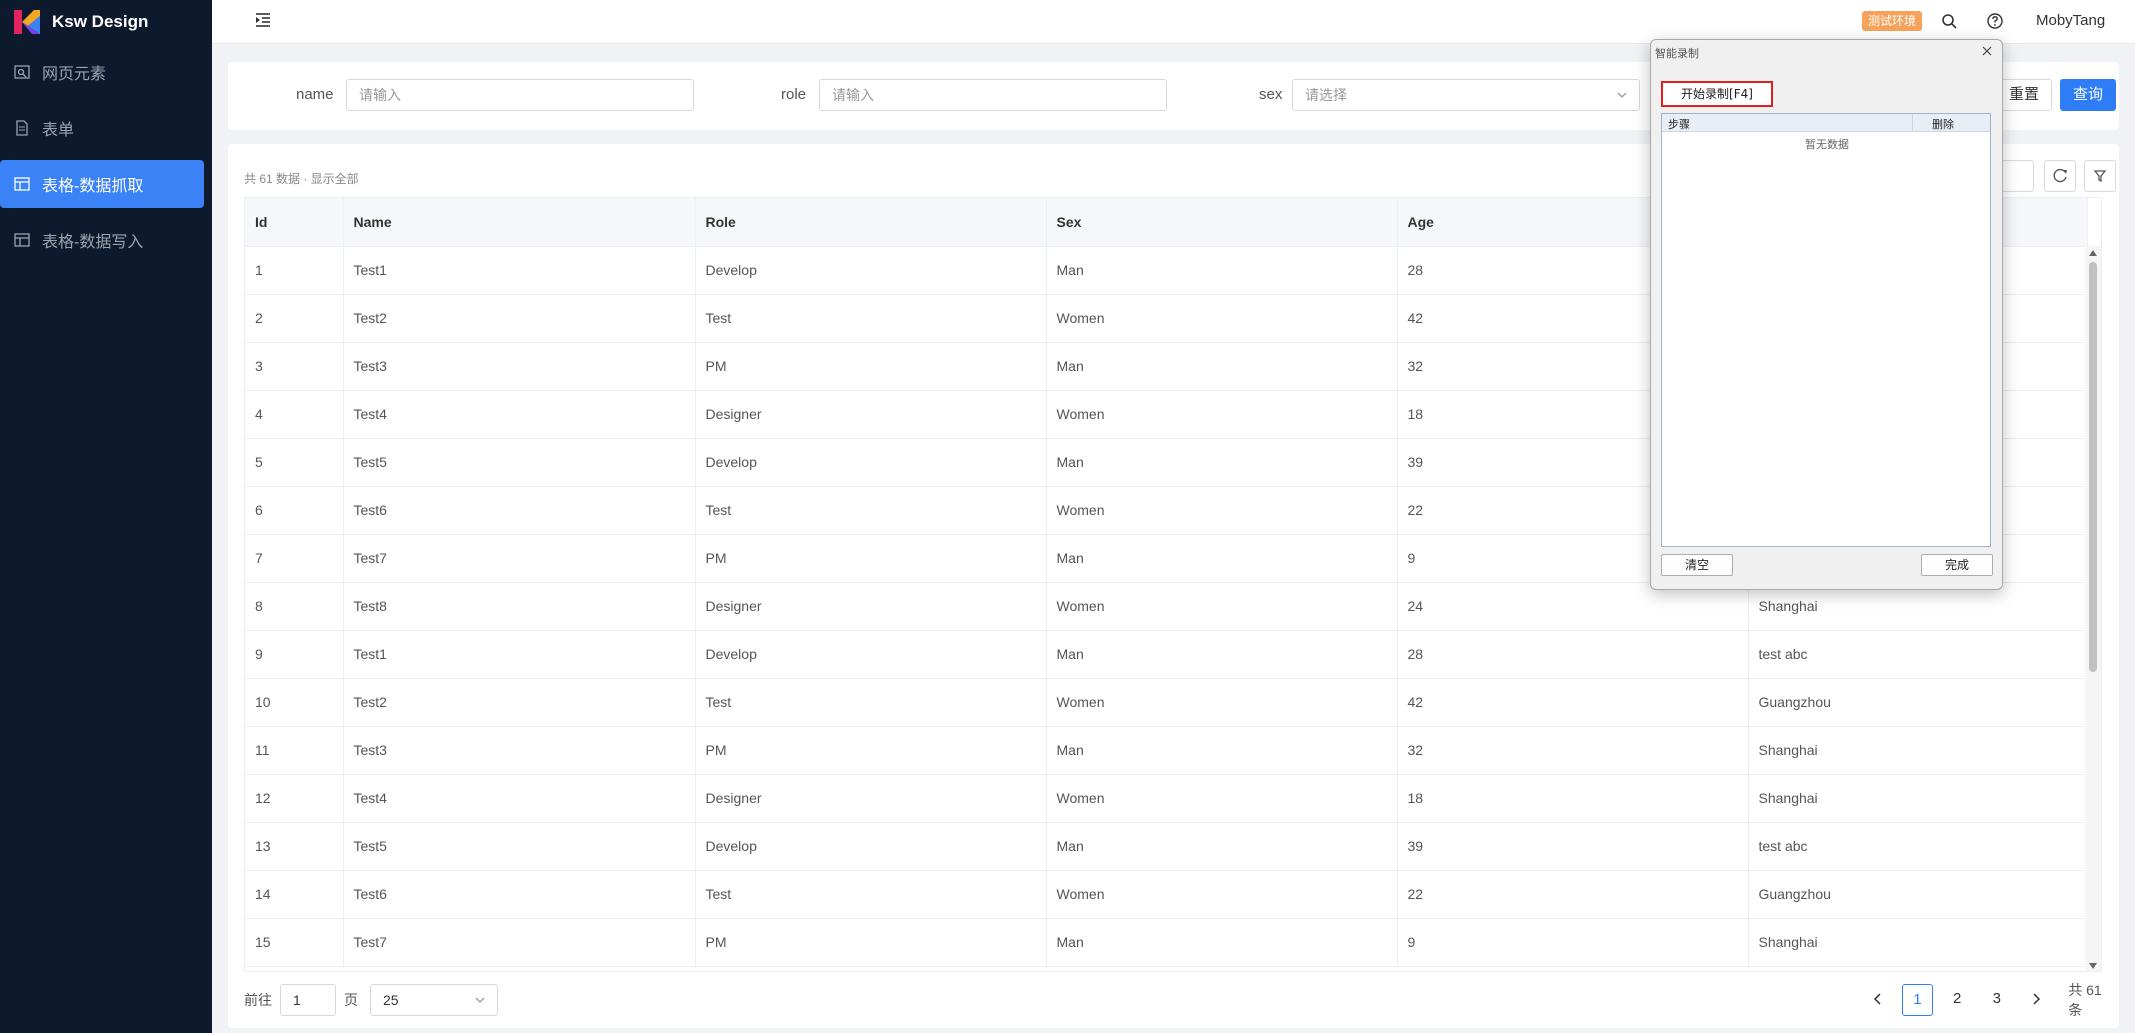 The height and width of the screenshot is (1033, 2135). I want to click on refresh-icon, so click(2060, 175).